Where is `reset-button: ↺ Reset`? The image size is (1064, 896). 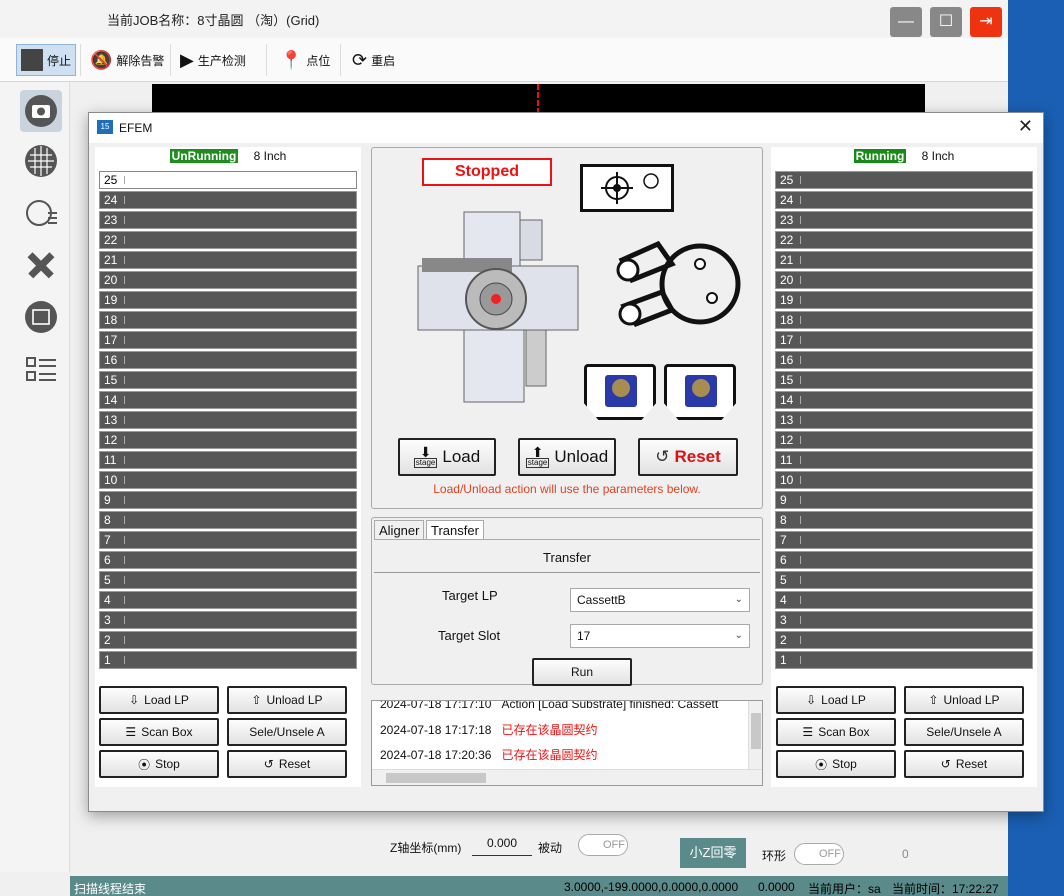 reset-button: ↺ Reset is located at coordinates (688, 457).